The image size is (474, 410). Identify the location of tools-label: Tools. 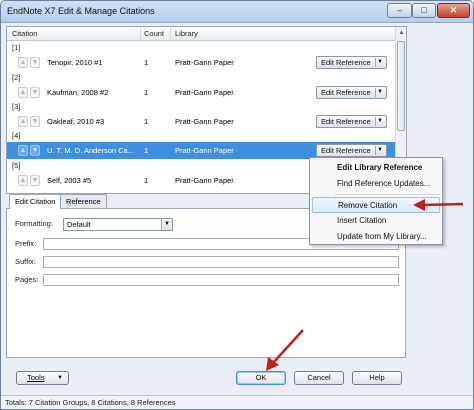
(36, 377).